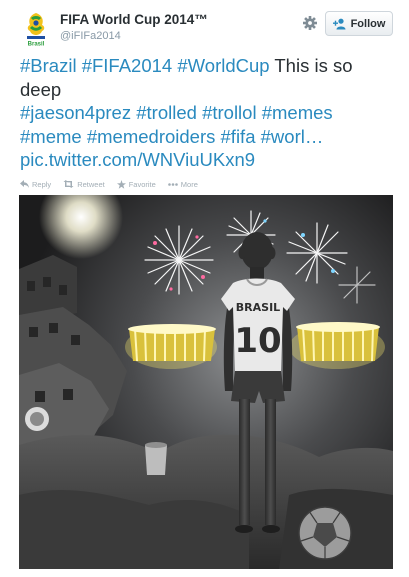  What do you see at coordinates (368, 23) in the screenshot?
I see `follow-label: Follow` at bounding box center [368, 23].